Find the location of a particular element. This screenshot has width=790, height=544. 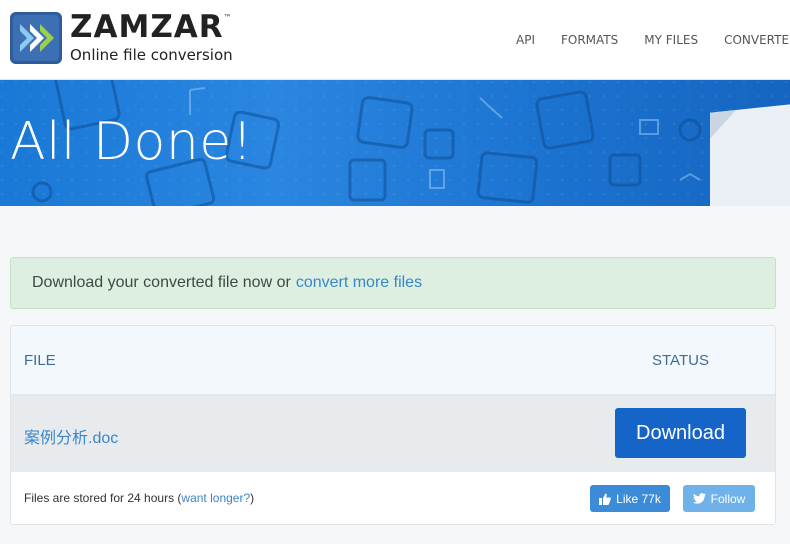

download-button: Download is located at coordinates (680, 433).